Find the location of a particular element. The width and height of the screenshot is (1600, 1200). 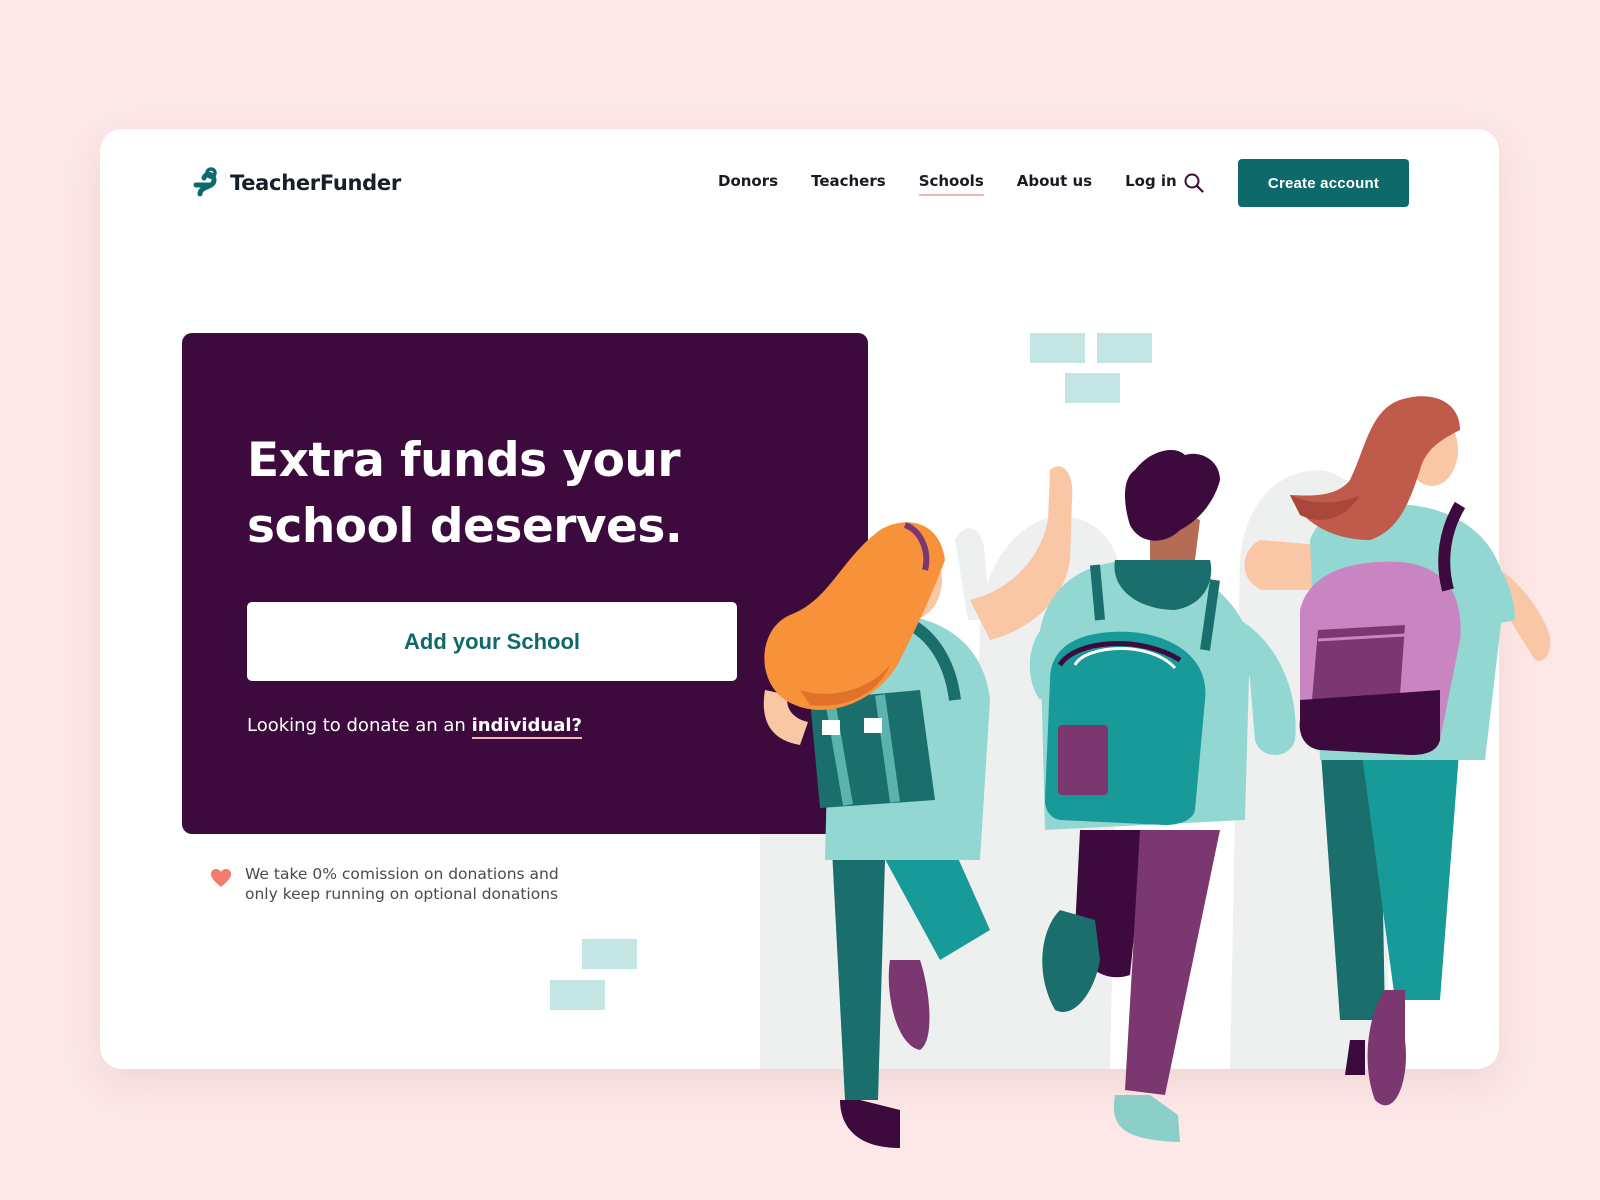

student-girl-right is located at coordinates (1397, 751).